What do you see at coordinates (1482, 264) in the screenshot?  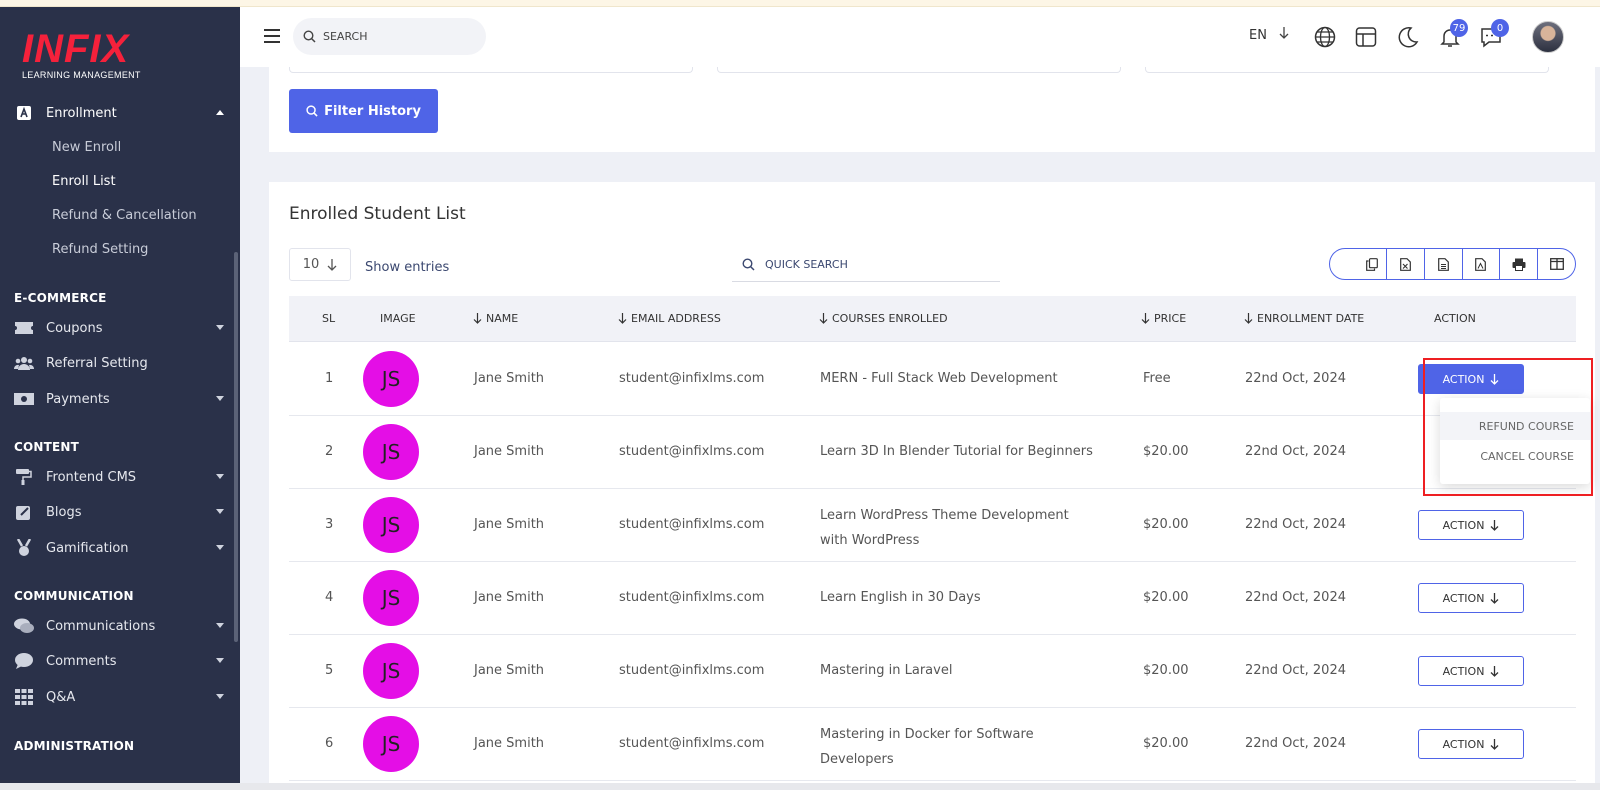 I see `pdf-button` at bounding box center [1482, 264].